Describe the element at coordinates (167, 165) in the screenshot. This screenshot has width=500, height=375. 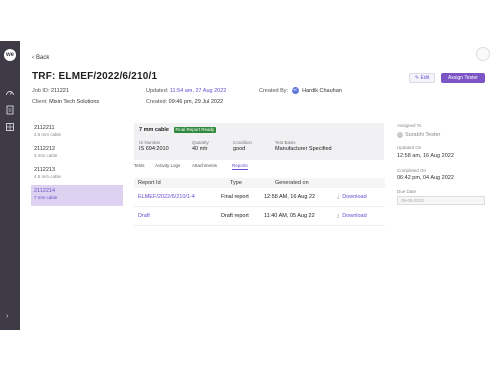
I see `tab-activity-logs: Activity Logs` at that location.